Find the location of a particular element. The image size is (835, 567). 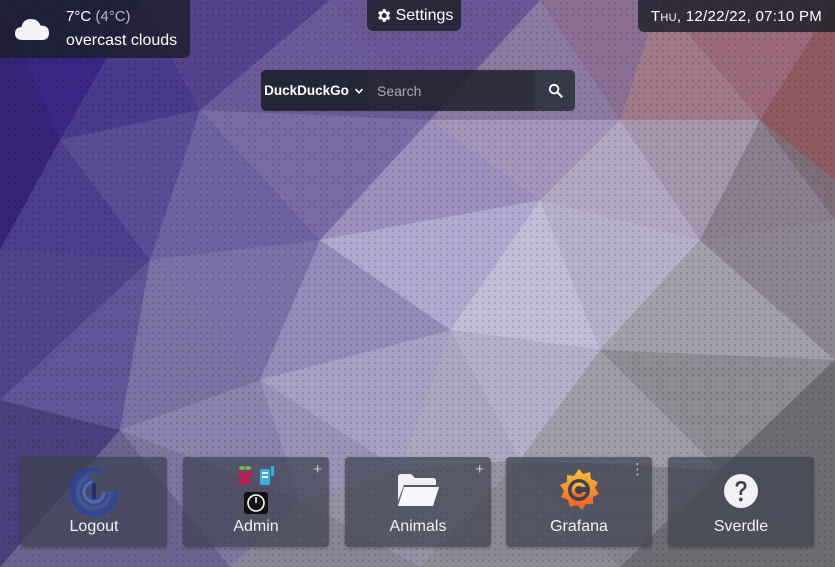

raspberry-pi-icon is located at coordinates (245, 475).